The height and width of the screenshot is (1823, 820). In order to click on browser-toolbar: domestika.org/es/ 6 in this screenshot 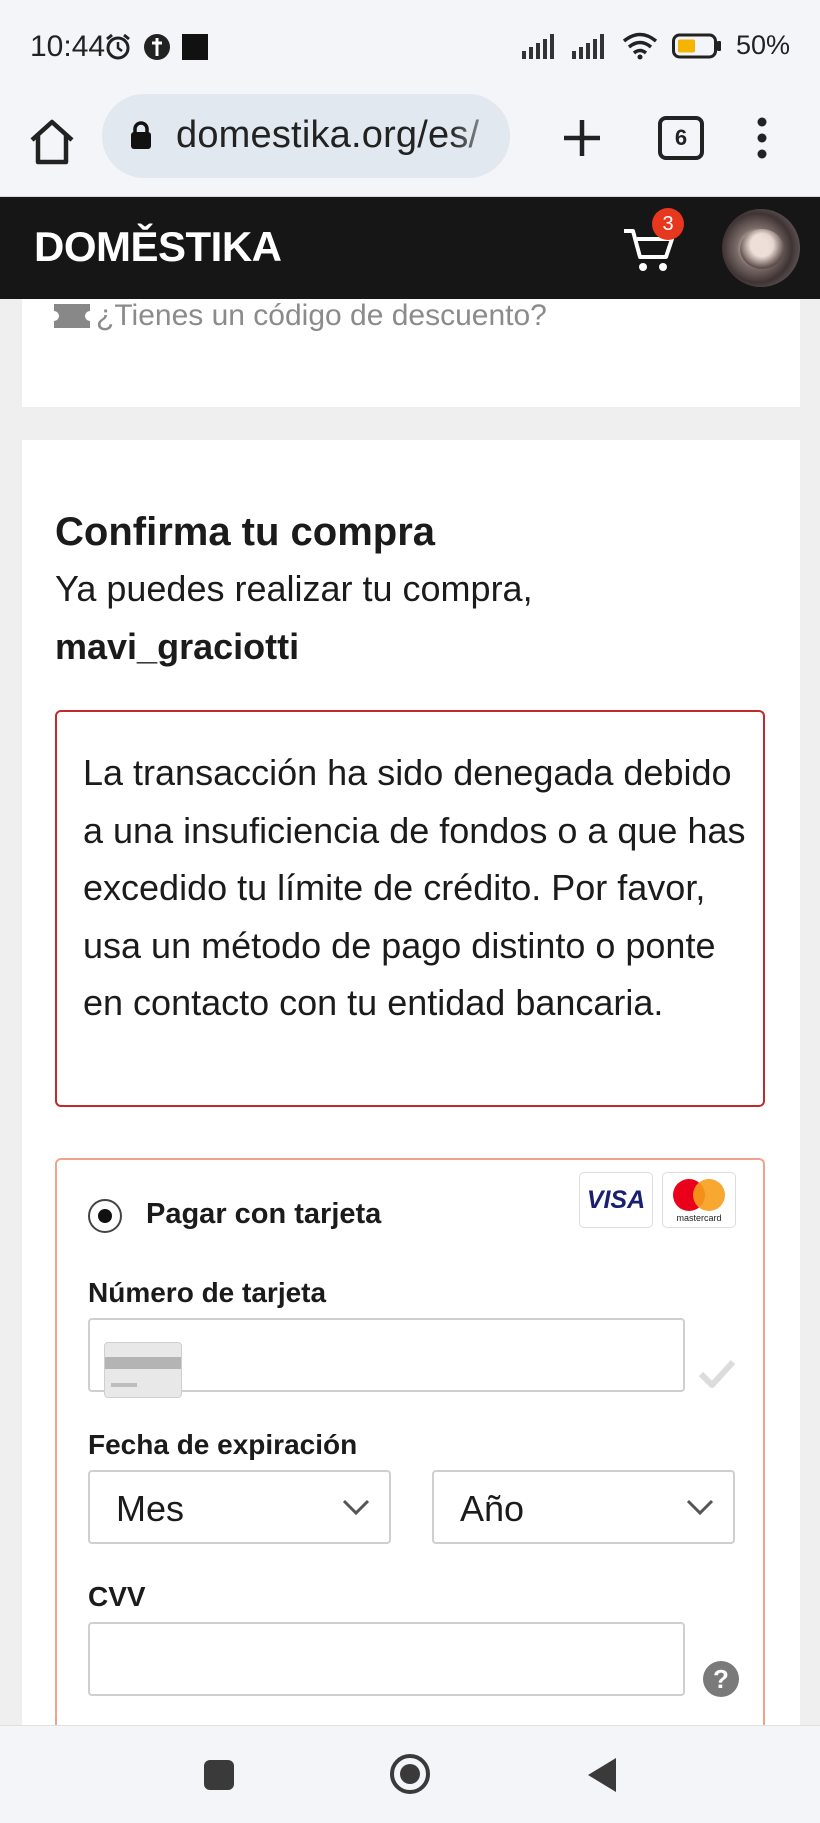, I will do `click(410, 143)`.